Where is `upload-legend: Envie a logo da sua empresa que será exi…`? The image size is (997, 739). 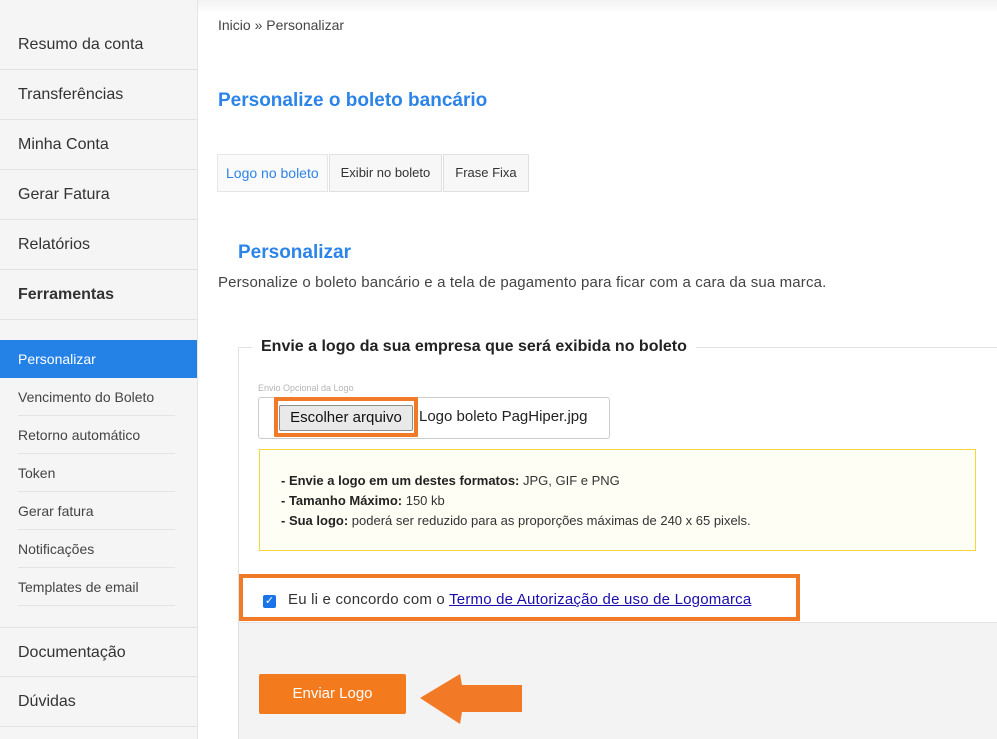 upload-legend: Envie a logo da sua empresa que será exi… is located at coordinates (474, 347).